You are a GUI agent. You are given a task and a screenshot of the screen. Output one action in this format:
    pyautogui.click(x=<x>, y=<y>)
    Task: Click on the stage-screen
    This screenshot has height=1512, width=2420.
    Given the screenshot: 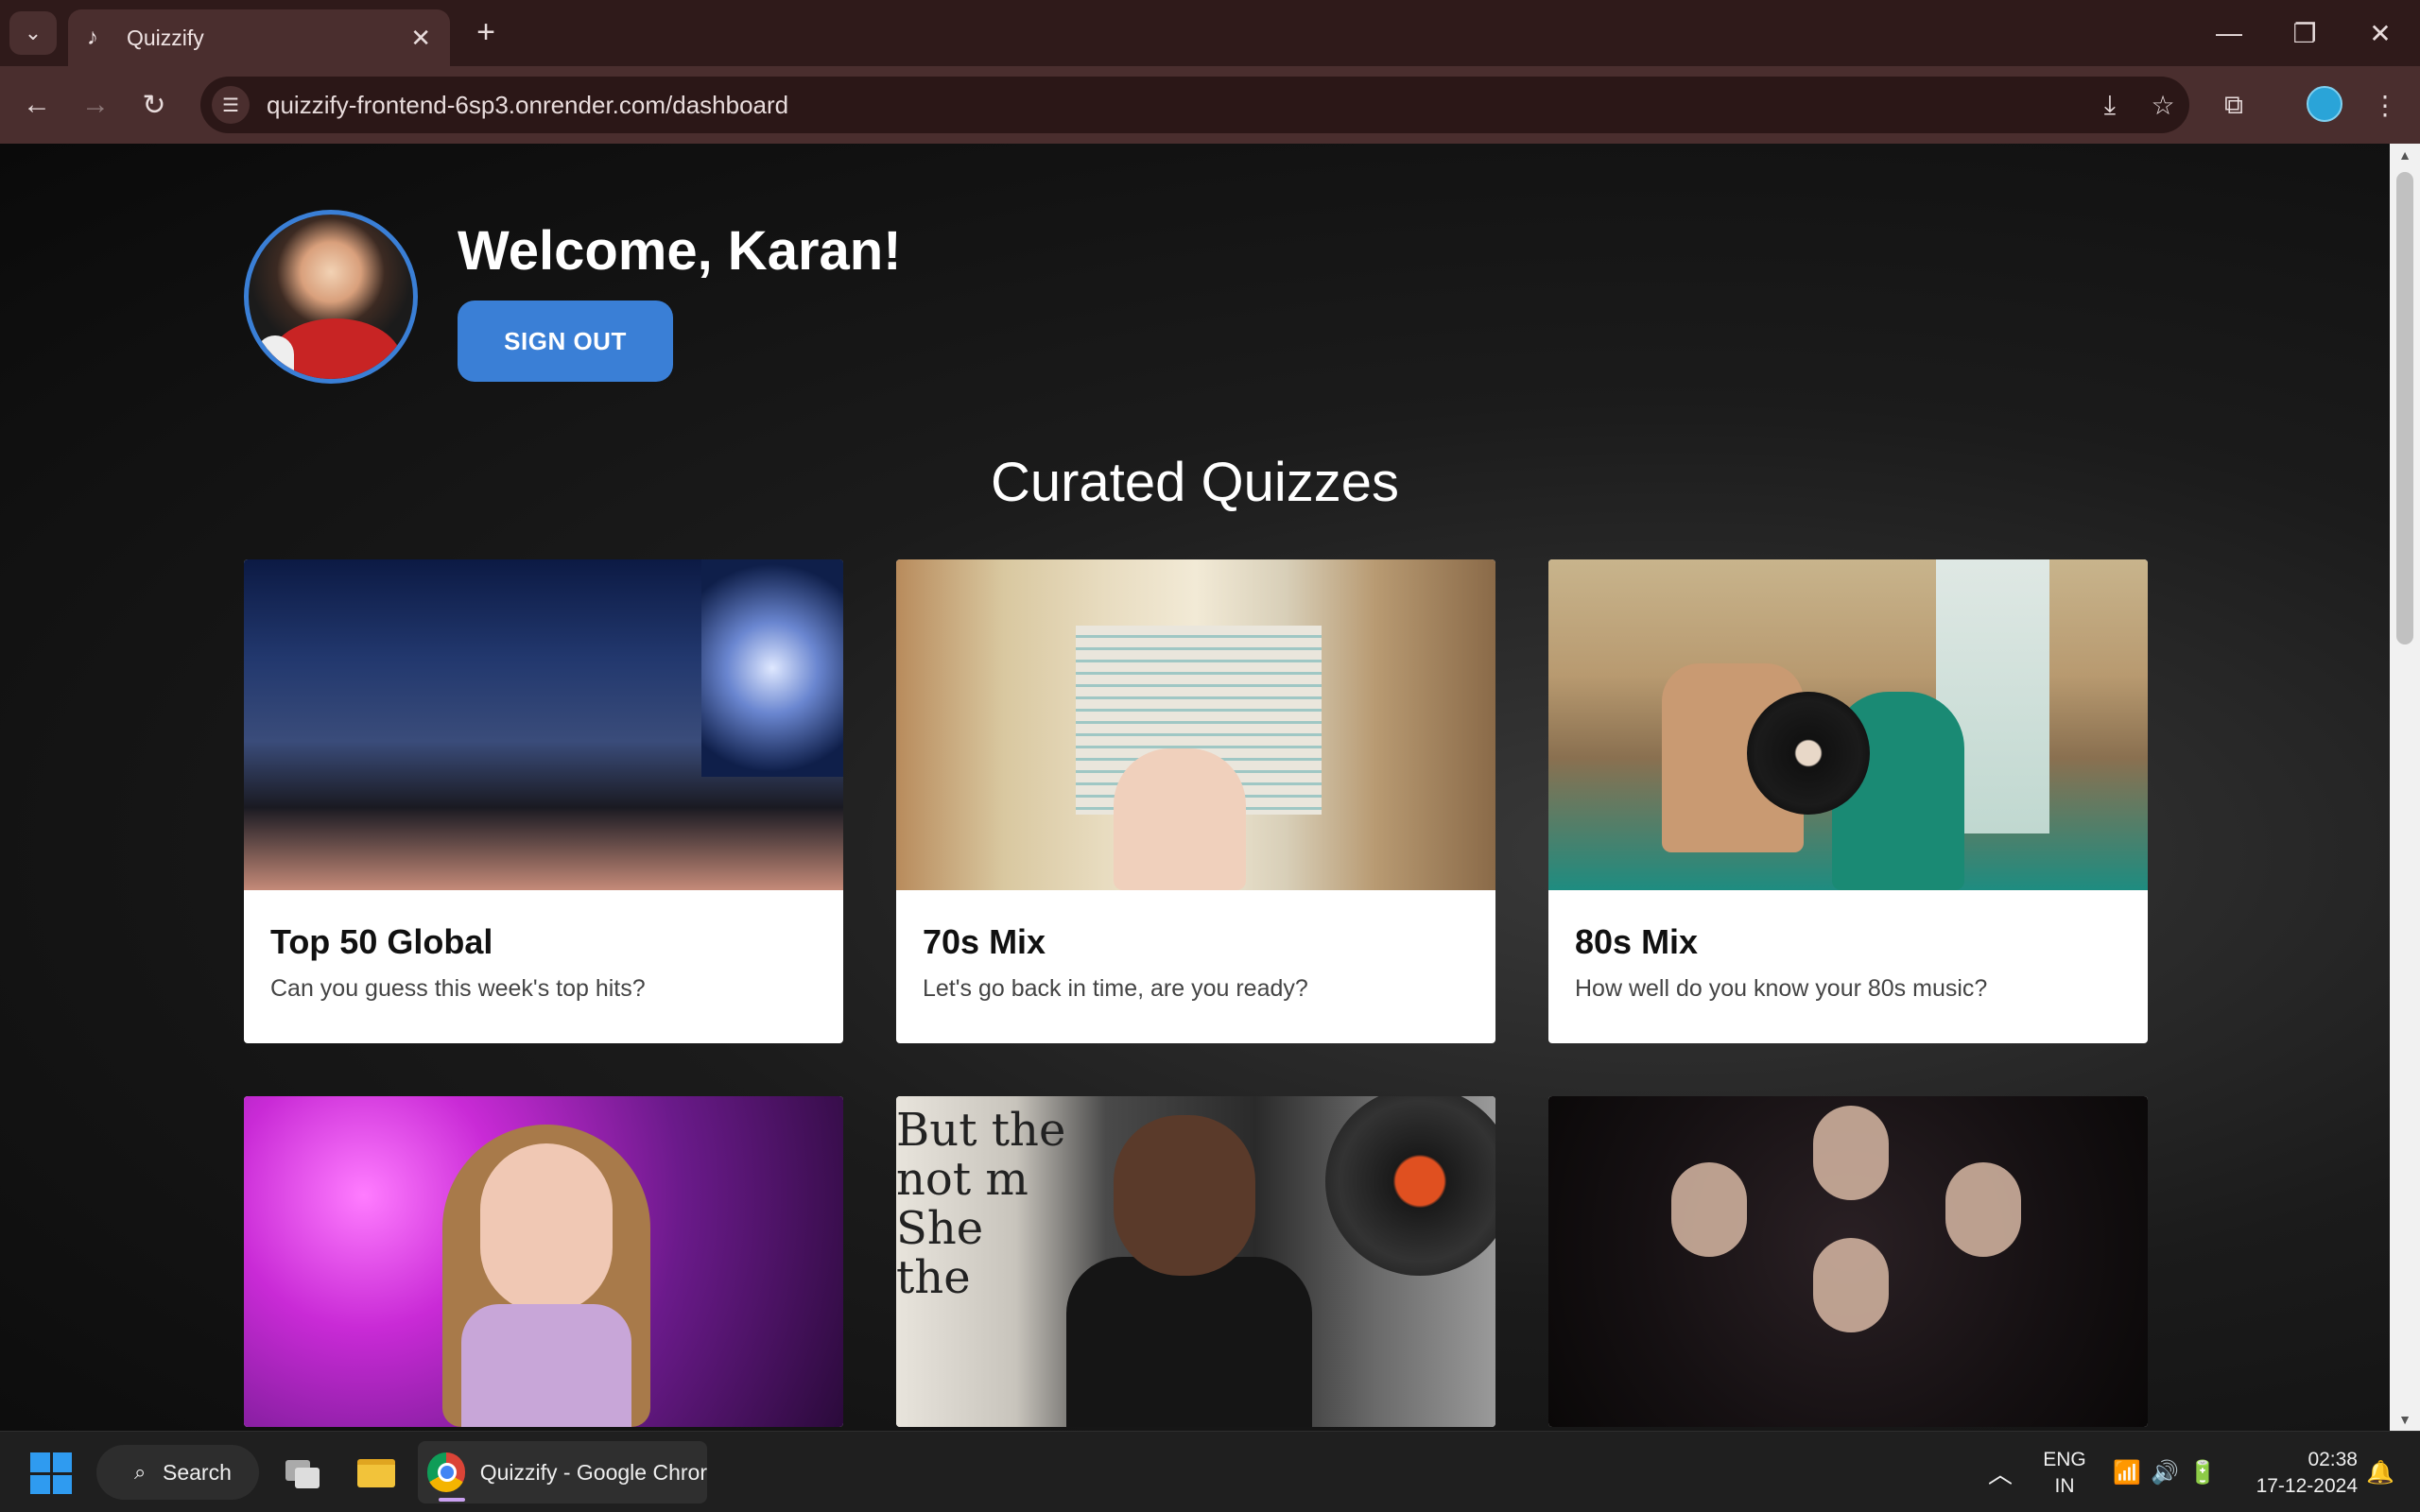 What is the action you would take?
    pyautogui.click(x=772, y=668)
    